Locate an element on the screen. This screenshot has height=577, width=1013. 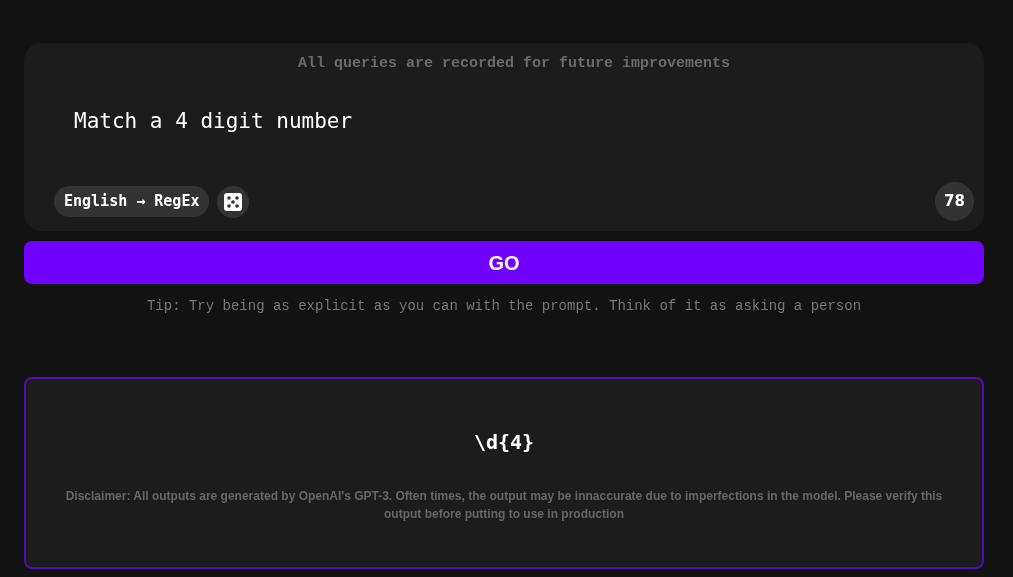
disclaimer-text: Disclaimer: All outputs are generated by OpenAI's GPT-3. Often times, the output may be innaccurate due to imperfections in the model. Please verify this output before putting to use in production is located at coordinates (504, 505).